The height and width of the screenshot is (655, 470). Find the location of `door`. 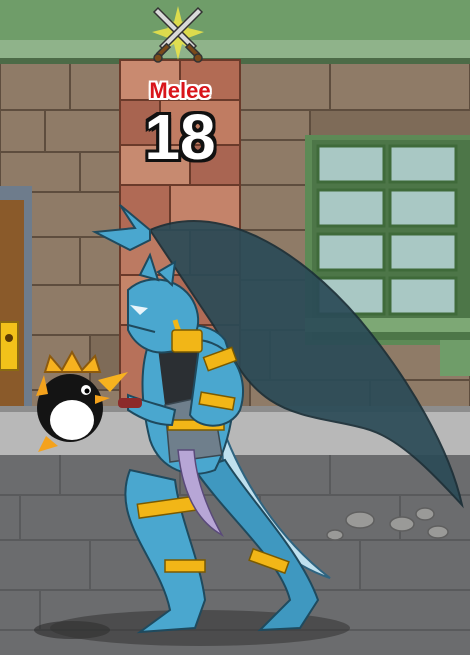

door is located at coordinates (16, 311).